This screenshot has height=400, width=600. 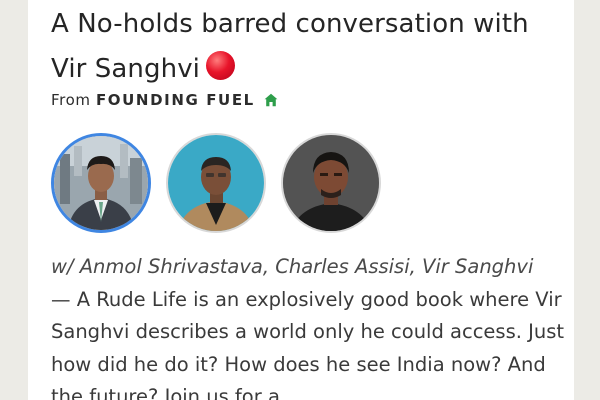 I want to click on publication-name: FOUNDING FUEL, so click(x=175, y=100).